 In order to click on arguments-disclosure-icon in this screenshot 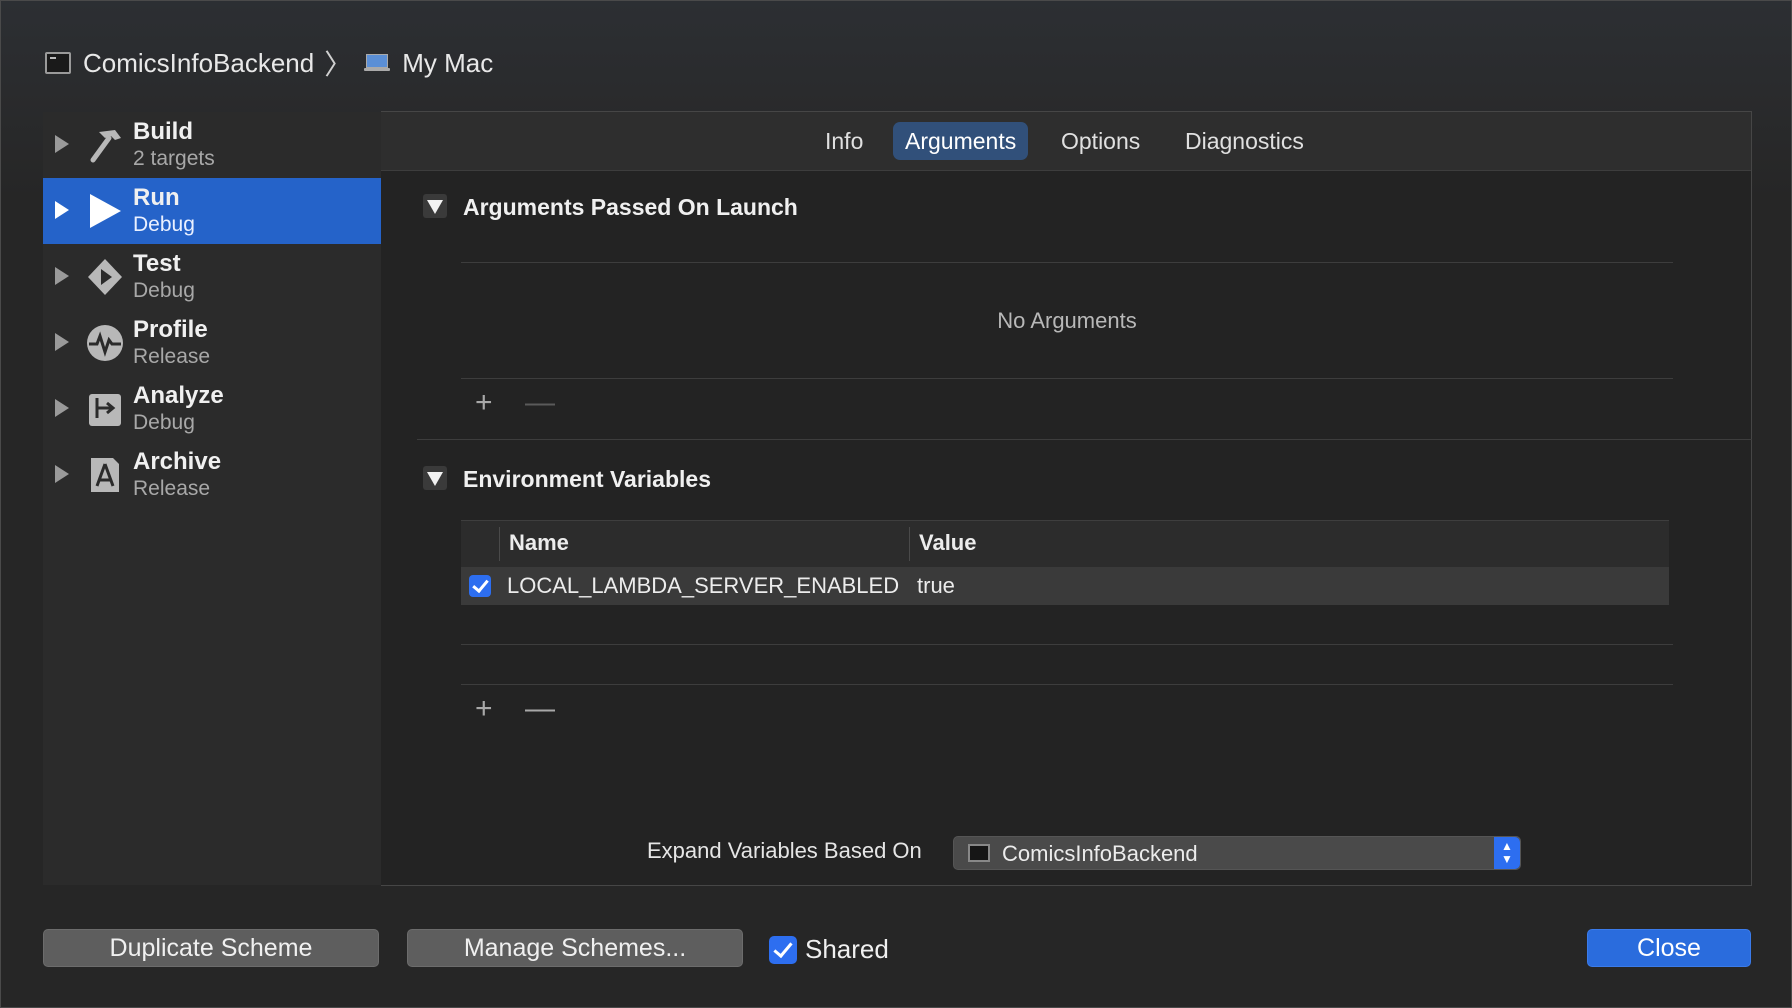, I will do `click(435, 206)`.